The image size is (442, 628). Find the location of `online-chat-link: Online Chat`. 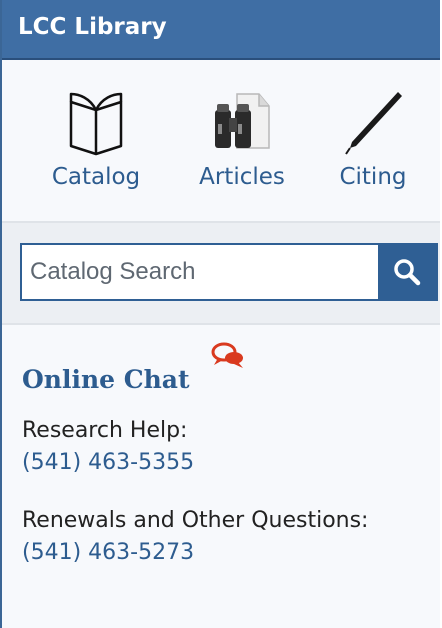

online-chat-link: Online Chat is located at coordinates (106, 379).